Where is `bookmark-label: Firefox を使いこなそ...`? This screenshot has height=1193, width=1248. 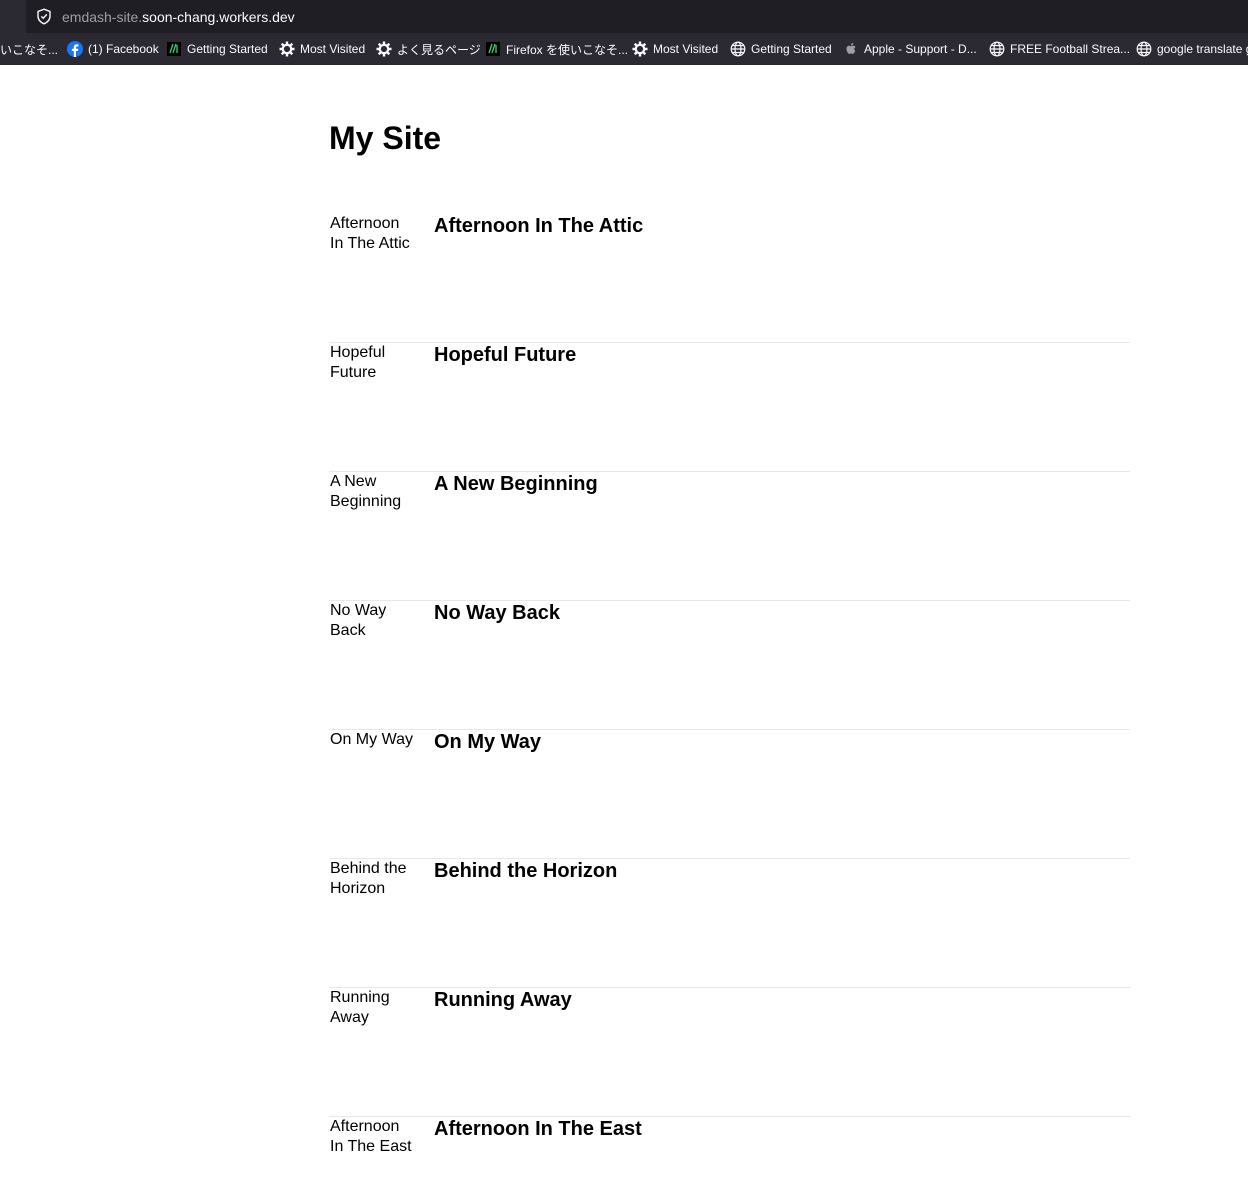
bookmark-label: Firefox を使いこなそ... is located at coordinates (567, 49).